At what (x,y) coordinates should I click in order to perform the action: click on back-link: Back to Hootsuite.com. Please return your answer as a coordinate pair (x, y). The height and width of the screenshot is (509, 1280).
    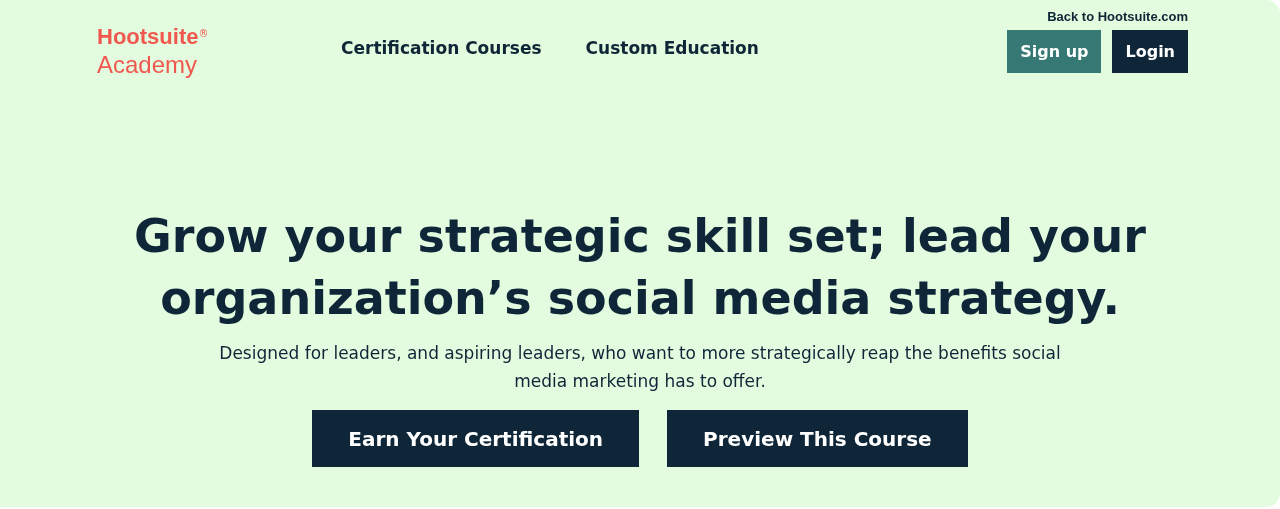
    Looking at the image, I should click on (1117, 17).